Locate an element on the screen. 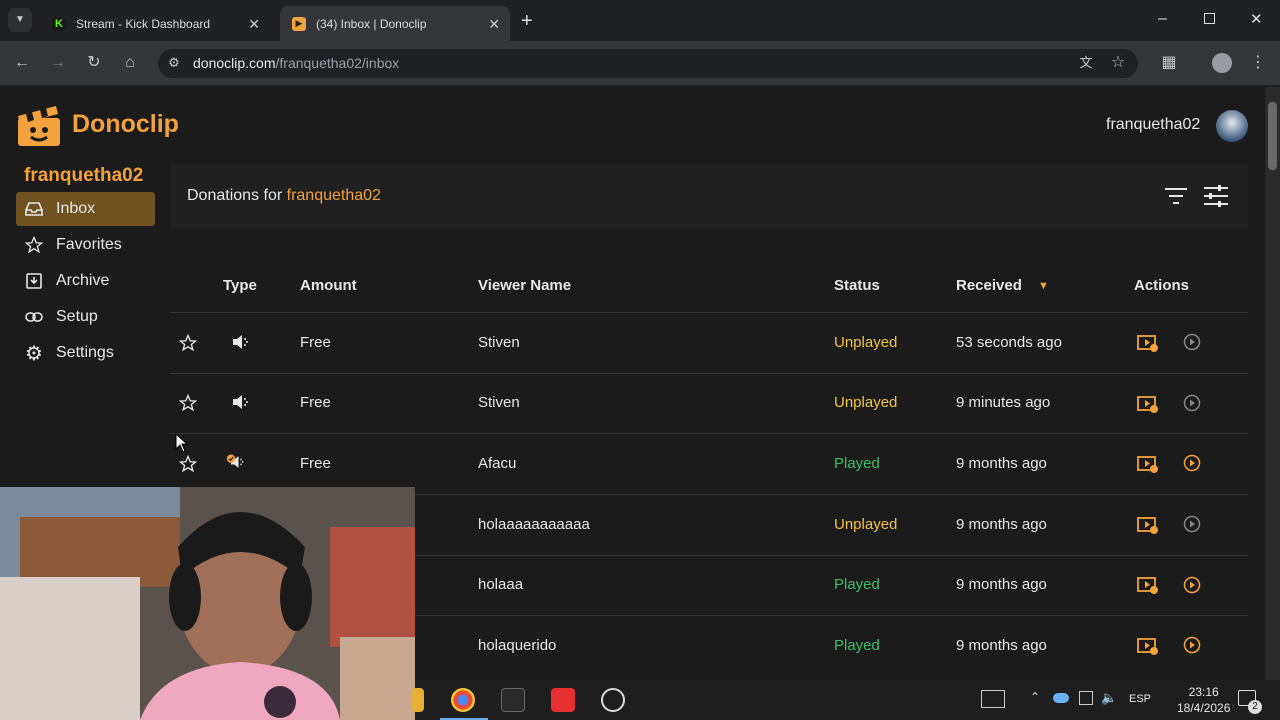 The width and height of the screenshot is (1280, 720). menu-icon: ⋮ is located at coordinates (1258, 63).